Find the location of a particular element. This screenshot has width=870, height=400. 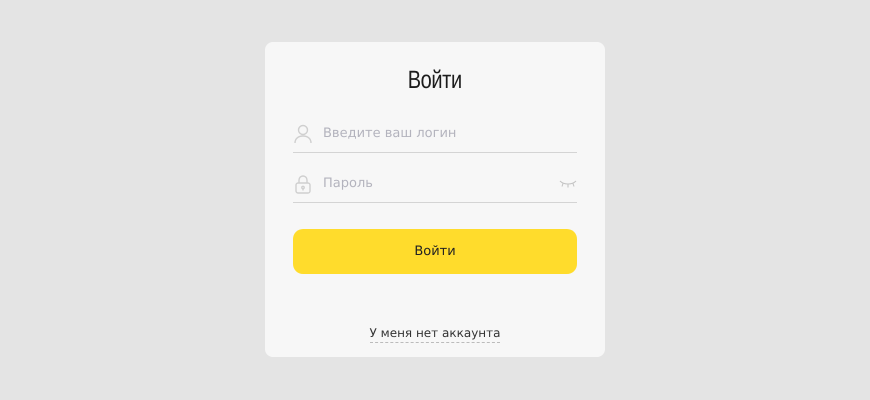

login-title: Войти is located at coordinates (435, 80).